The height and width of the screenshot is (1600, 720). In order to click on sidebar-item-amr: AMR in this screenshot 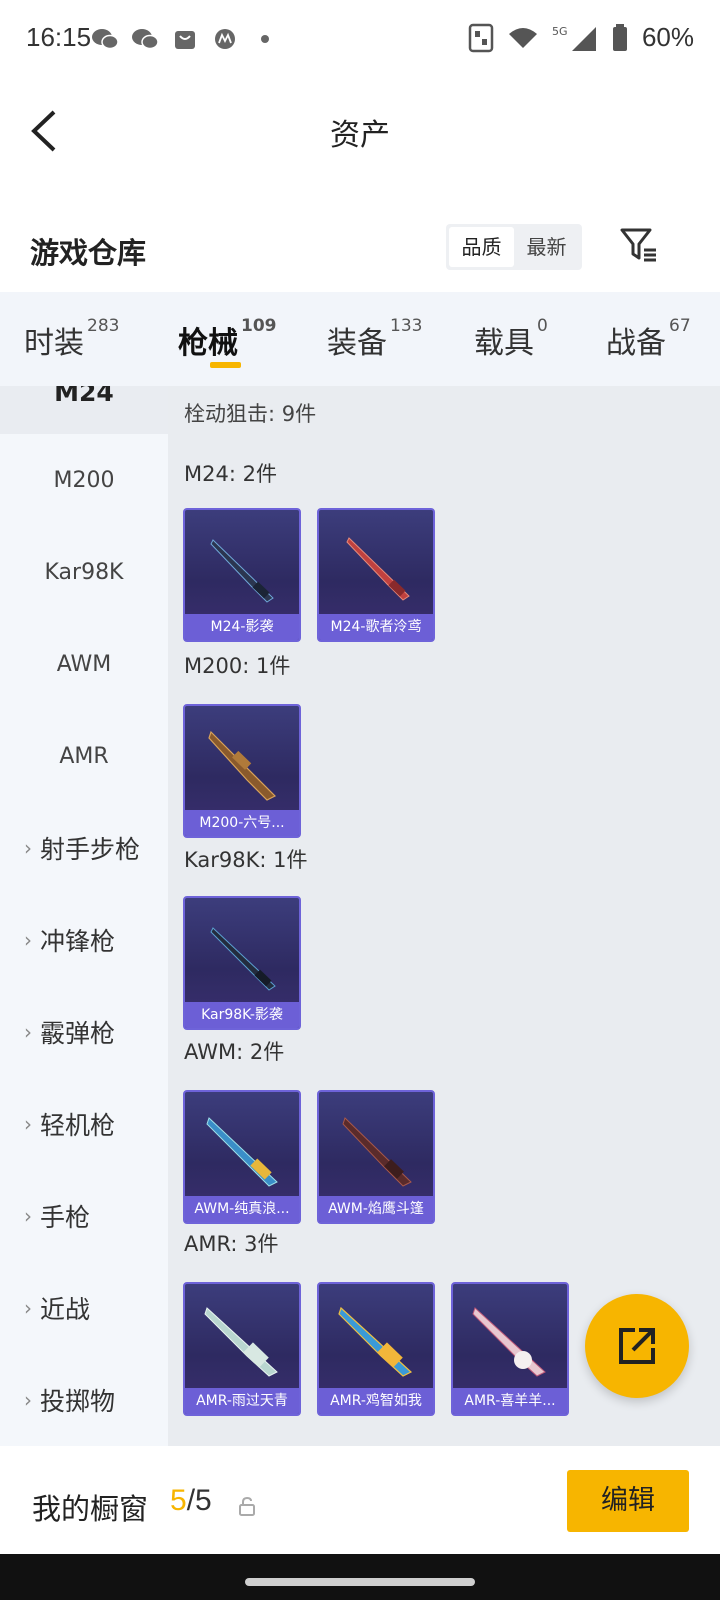, I will do `click(84, 756)`.